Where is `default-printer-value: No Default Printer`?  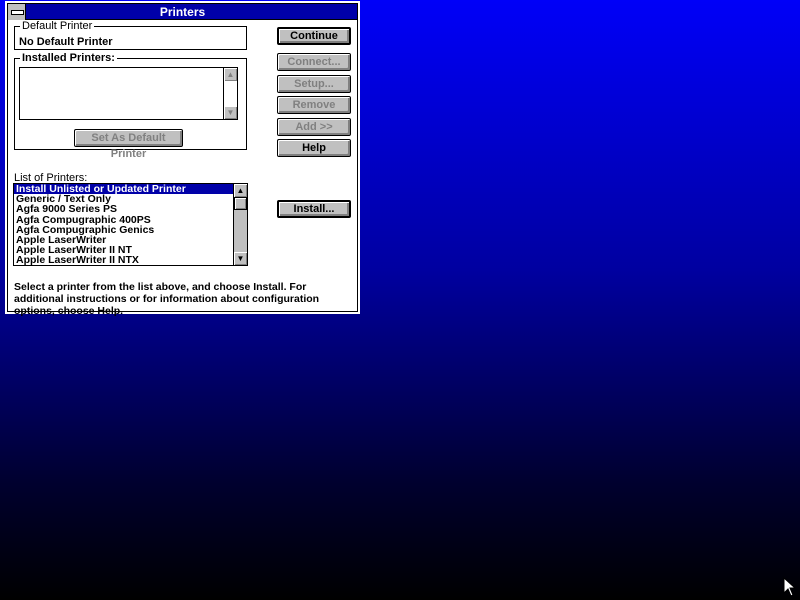
default-printer-value: No Default Printer is located at coordinates (66, 42).